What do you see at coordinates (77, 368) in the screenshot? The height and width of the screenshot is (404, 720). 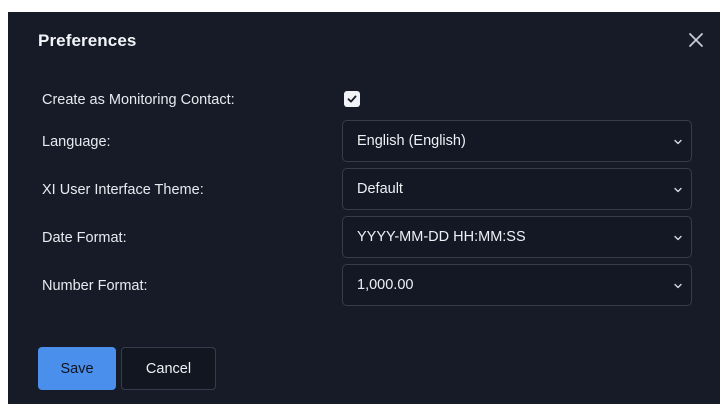 I see `save-button: Save` at bounding box center [77, 368].